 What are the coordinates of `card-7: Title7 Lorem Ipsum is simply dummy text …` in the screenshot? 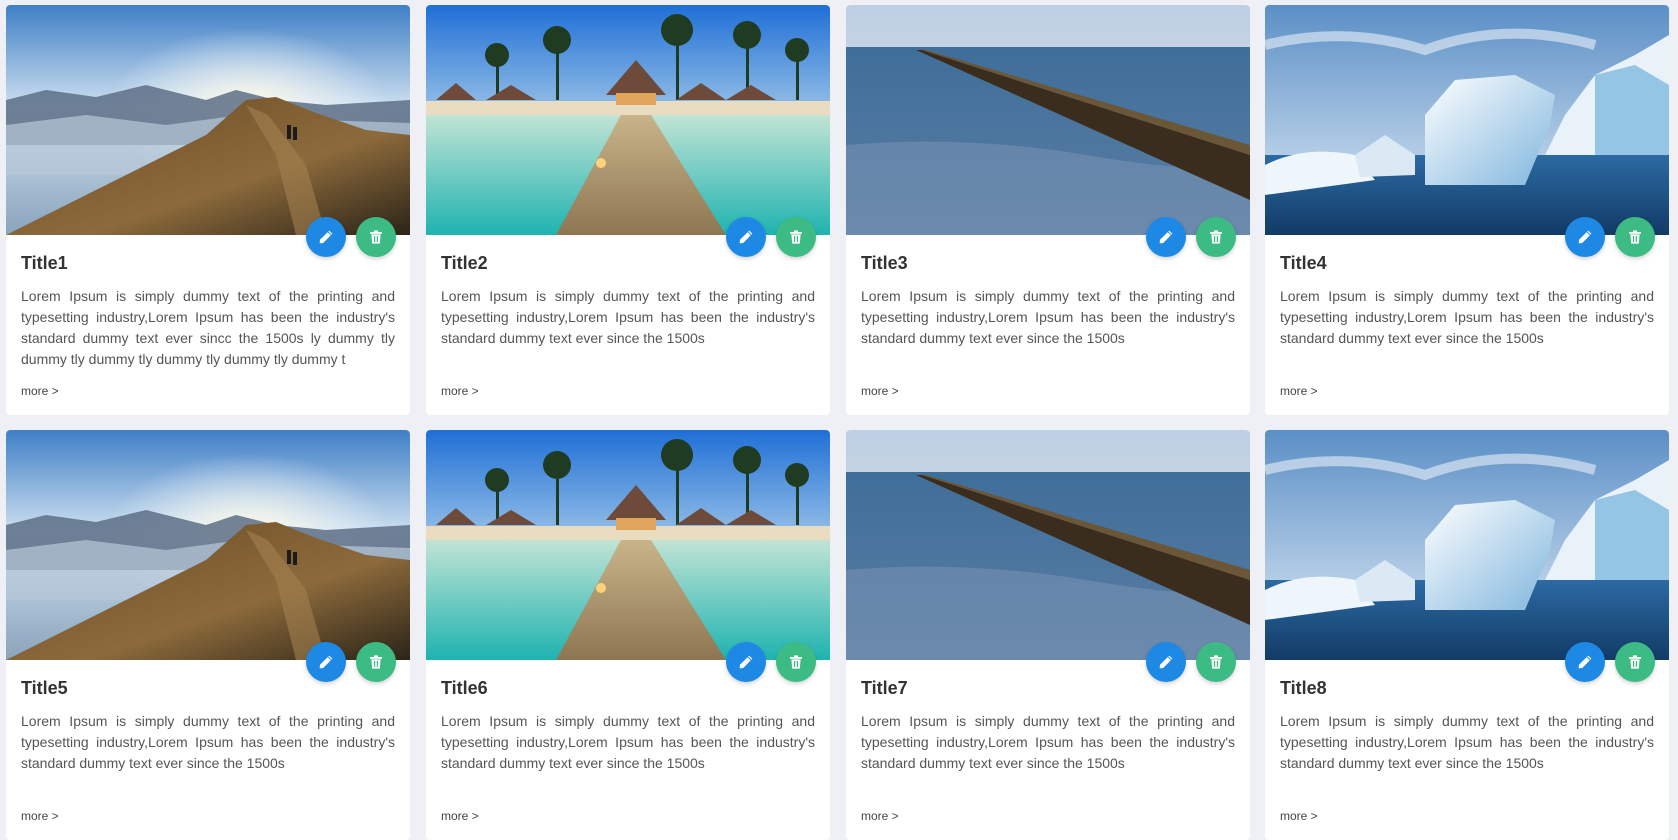 It's located at (1048, 635).